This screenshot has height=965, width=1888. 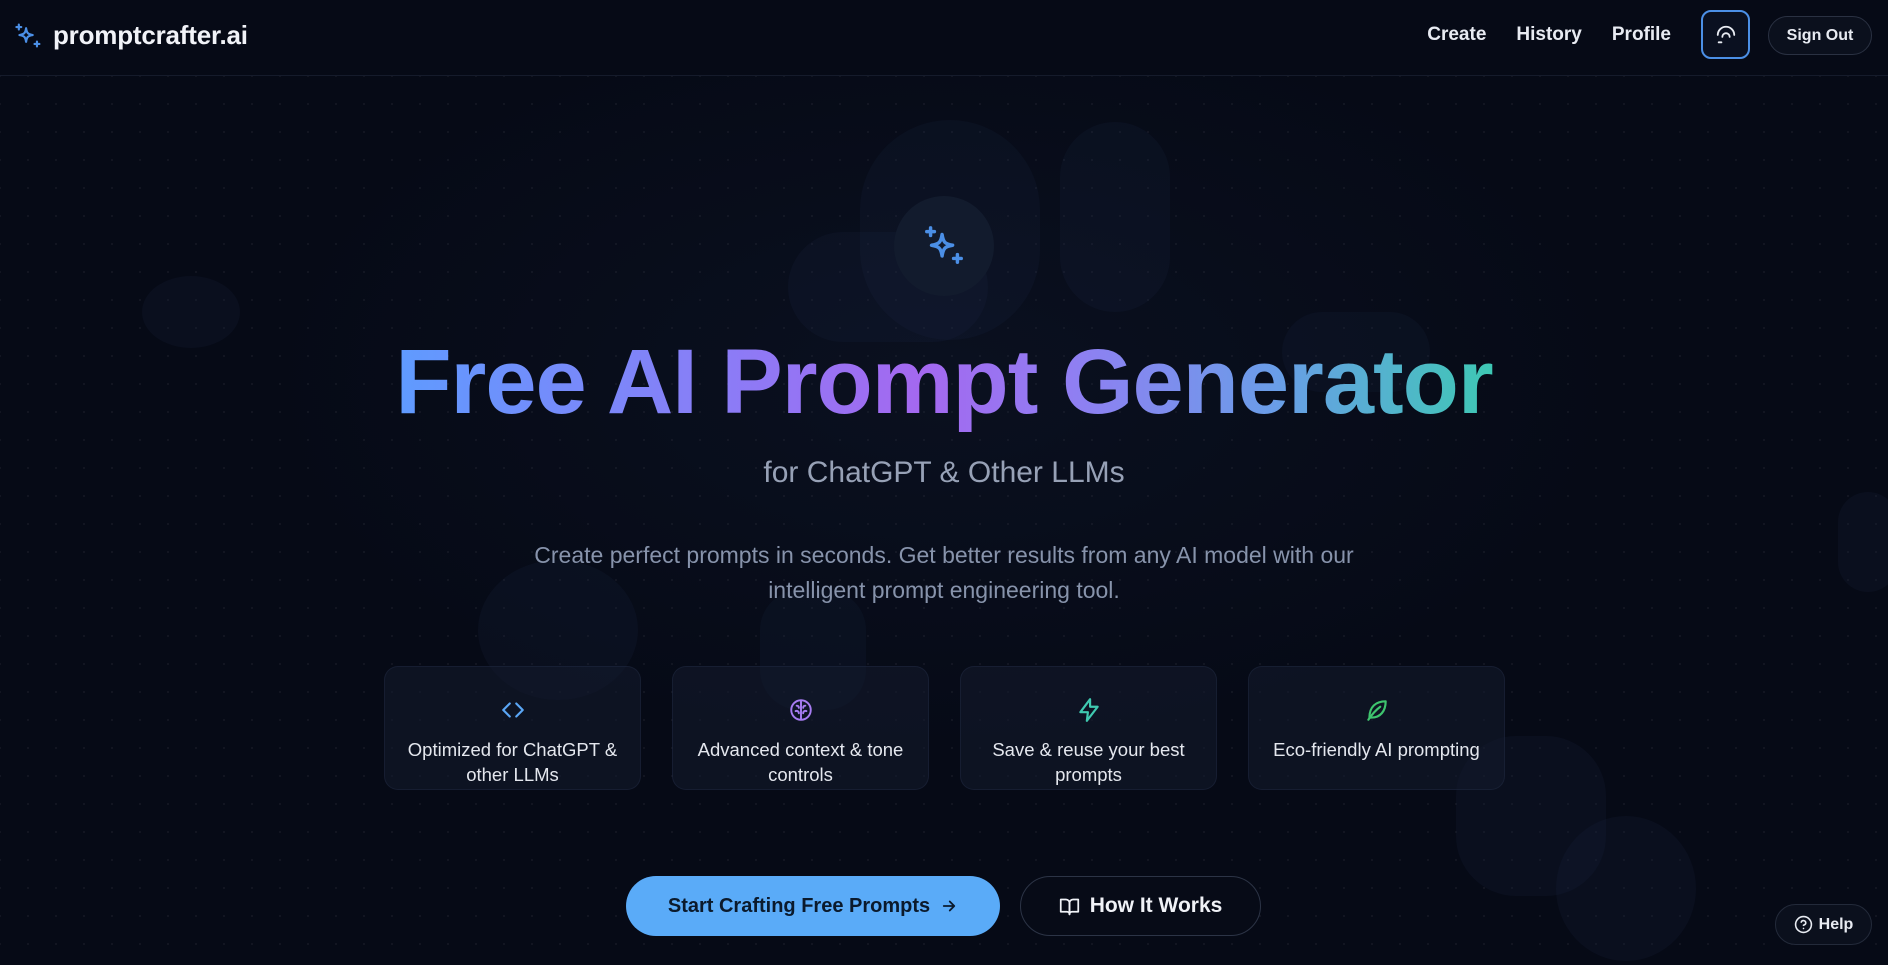 I want to click on arrow-right-icon, so click(x=949, y=906).